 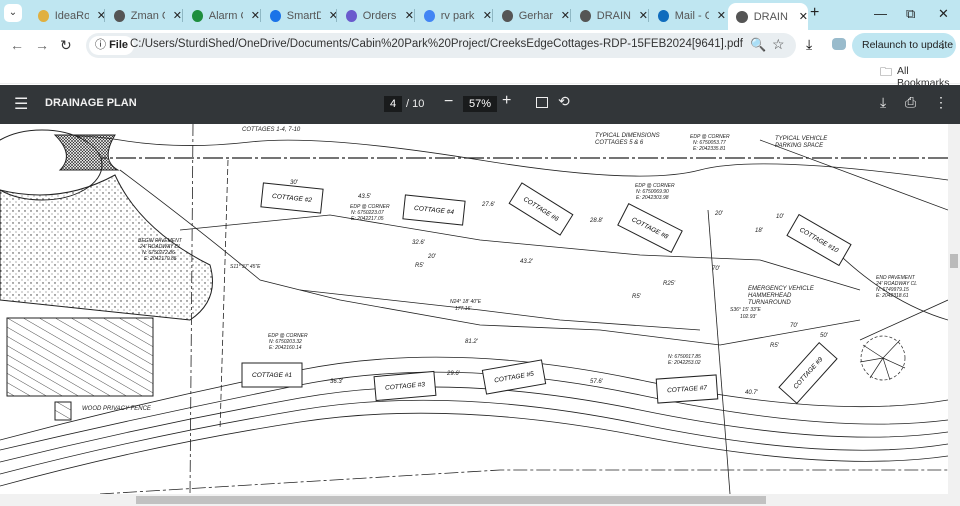 What do you see at coordinates (337, 382) in the screenshot?
I see `dimension-label: 36.3'` at bounding box center [337, 382].